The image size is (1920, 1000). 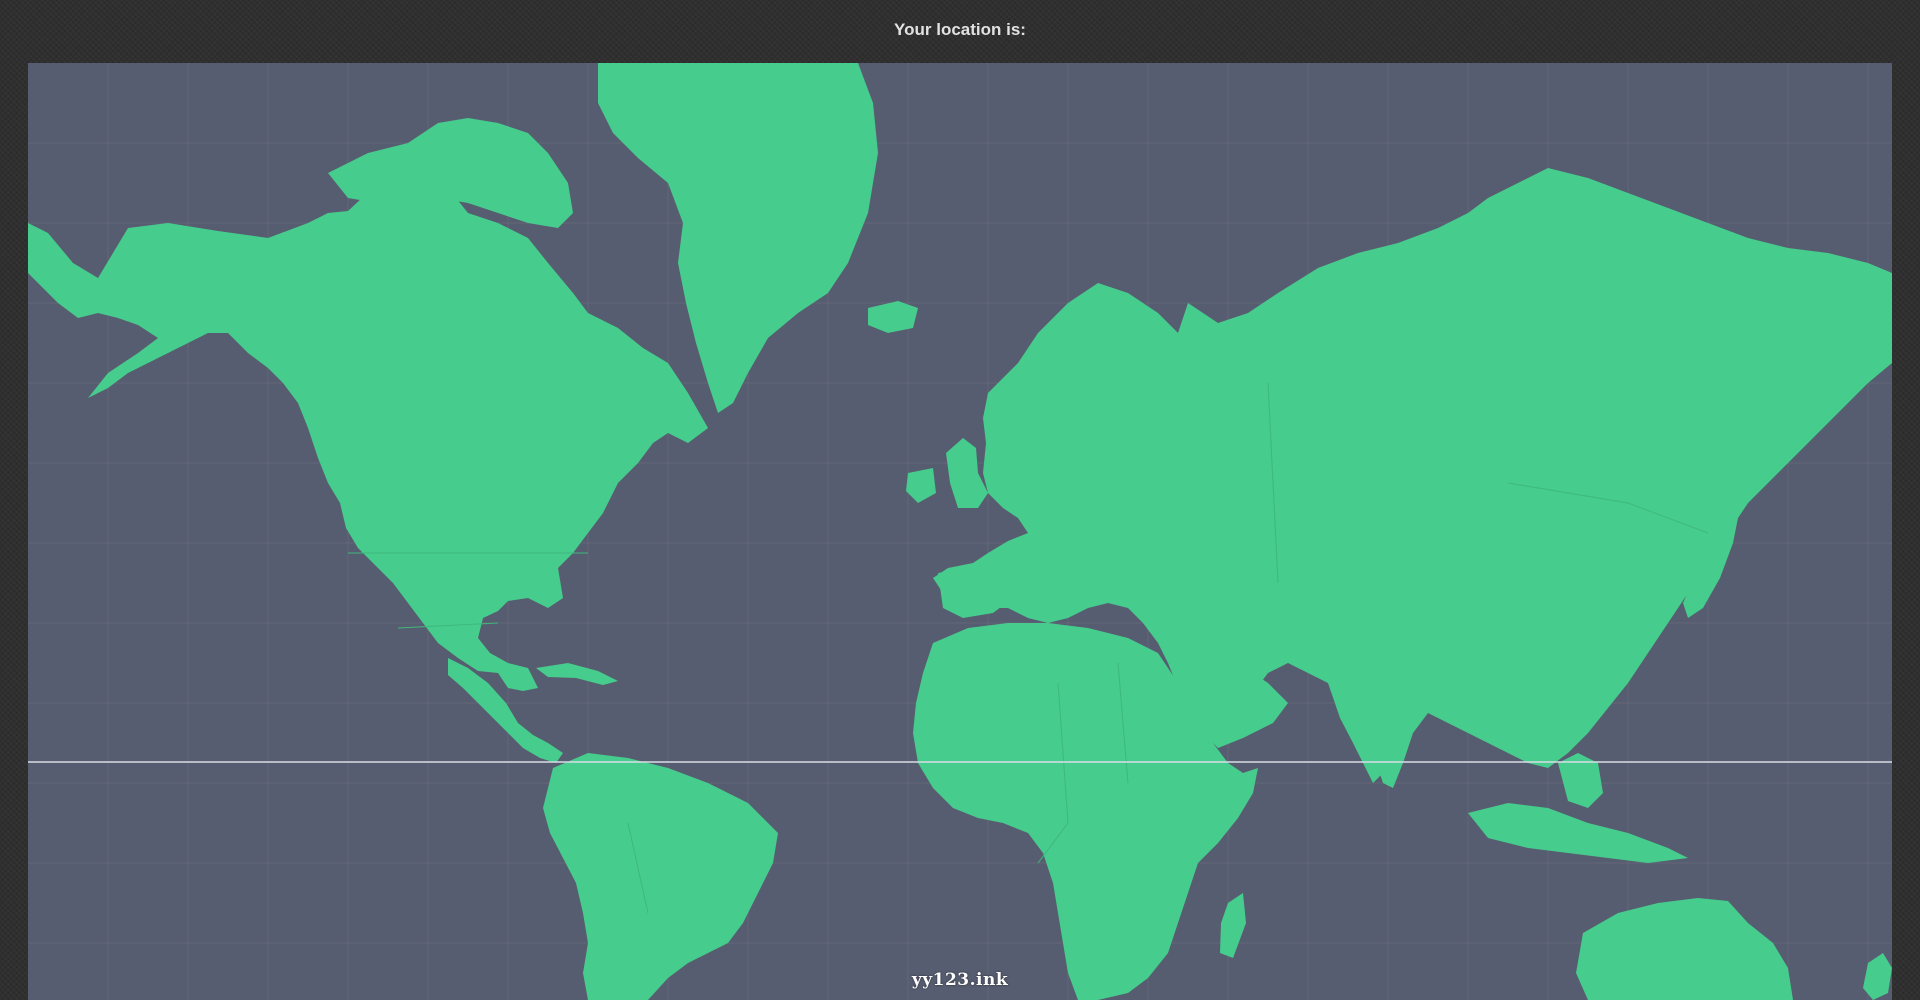 I want to click on watermark-text: yy123.ink, so click(x=960, y=980).